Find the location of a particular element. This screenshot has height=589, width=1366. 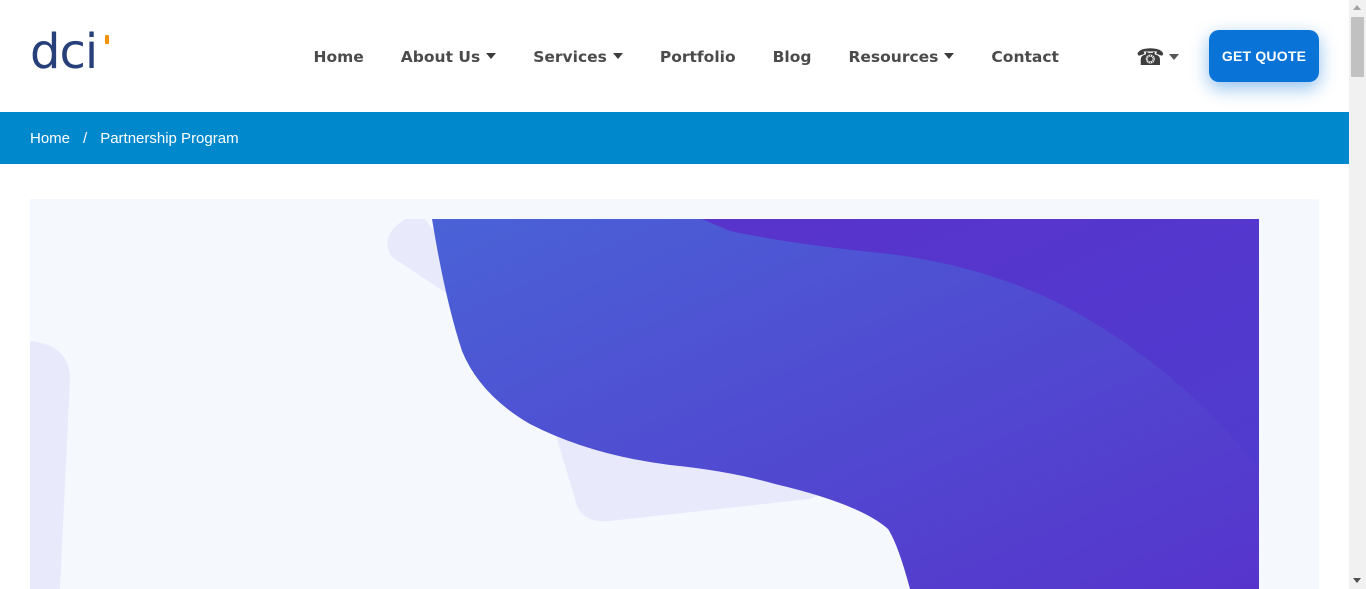

nav-item-resources: Resources is located at coordinates (901, 57).